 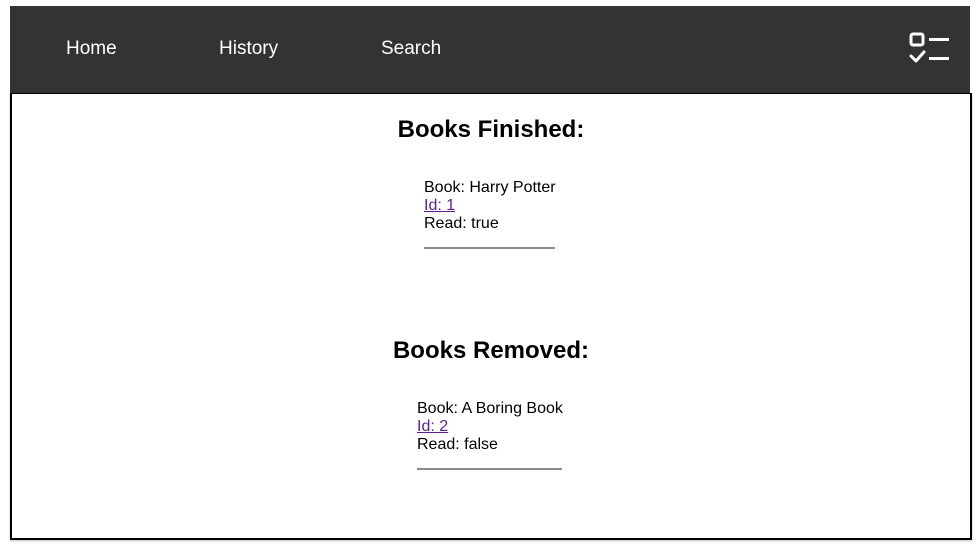 I want to click on finished-book-card: Book: Harry Potter Id: 1 Read: true, so click(x=490, y=214).